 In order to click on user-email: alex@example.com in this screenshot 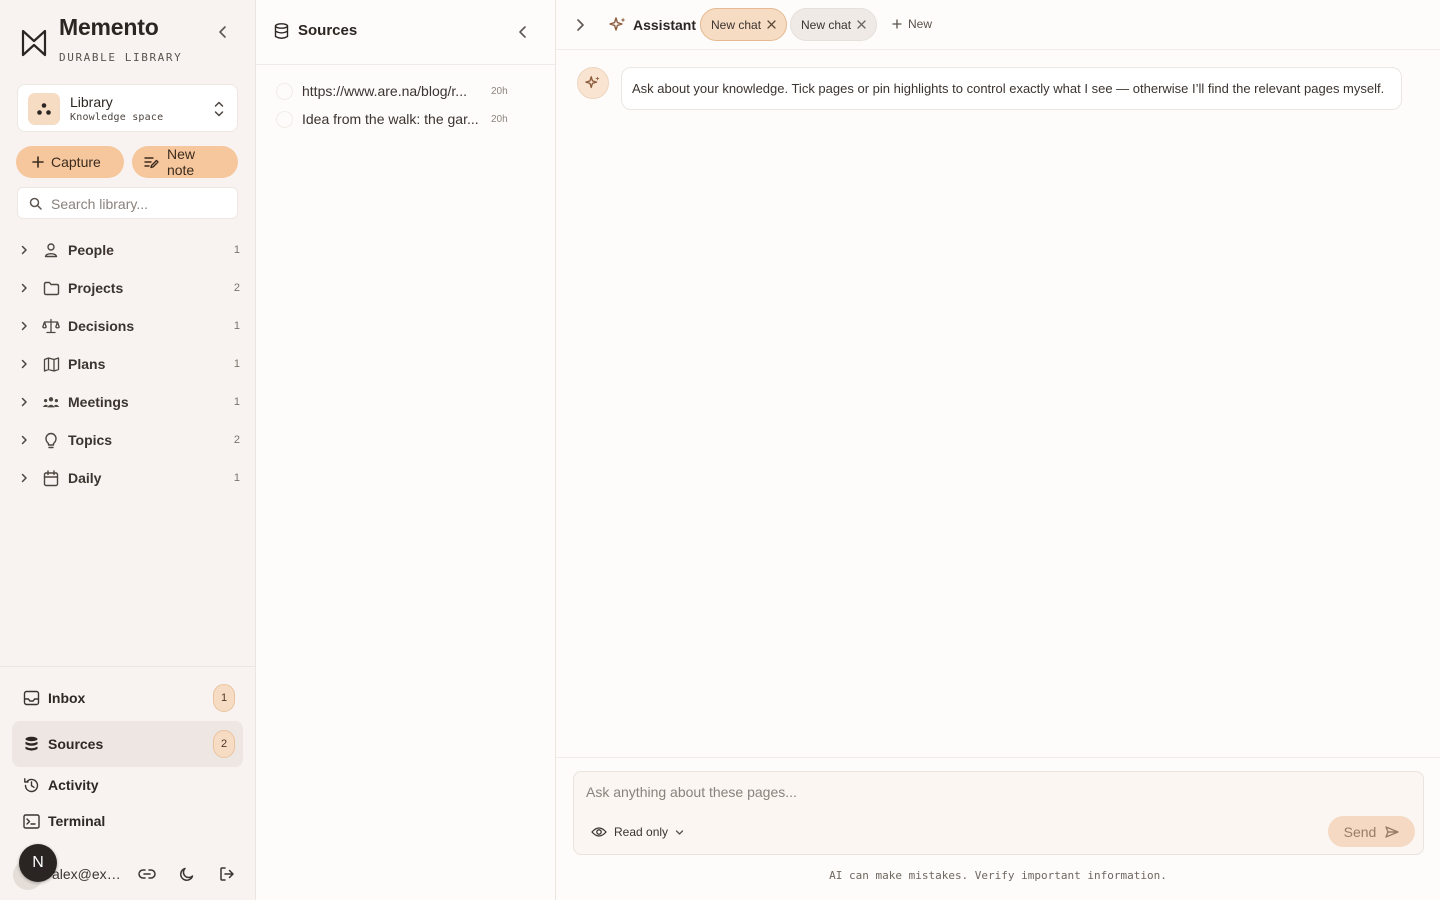, I will do `click(89, 874)`.